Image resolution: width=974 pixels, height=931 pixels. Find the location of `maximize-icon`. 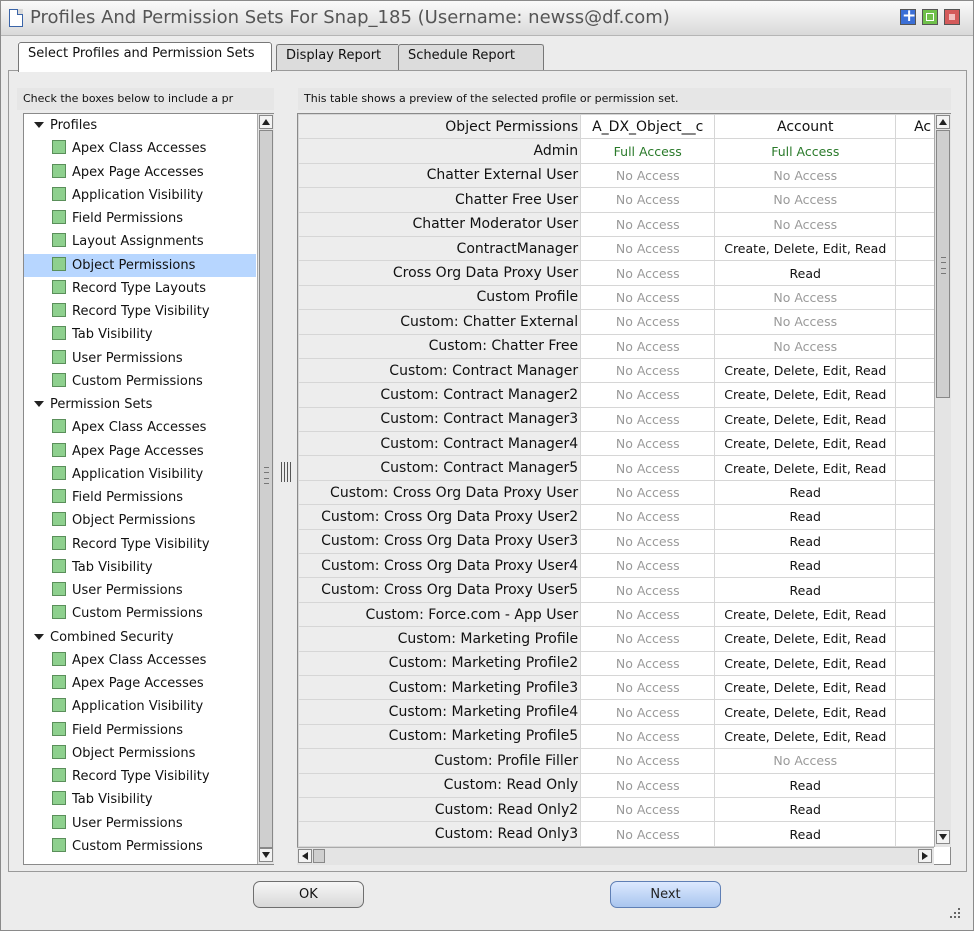

maximize-icon is located at coordinates (930, 17).